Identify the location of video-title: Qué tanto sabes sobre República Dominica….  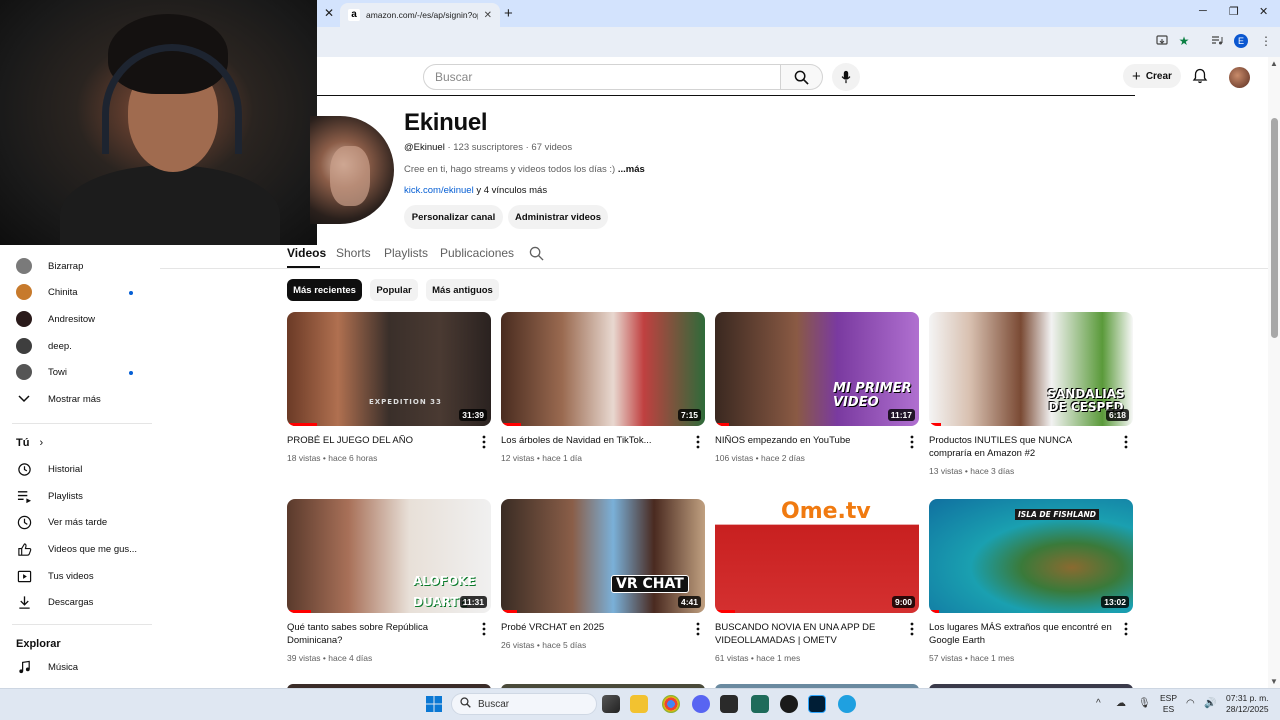
(379, 634).